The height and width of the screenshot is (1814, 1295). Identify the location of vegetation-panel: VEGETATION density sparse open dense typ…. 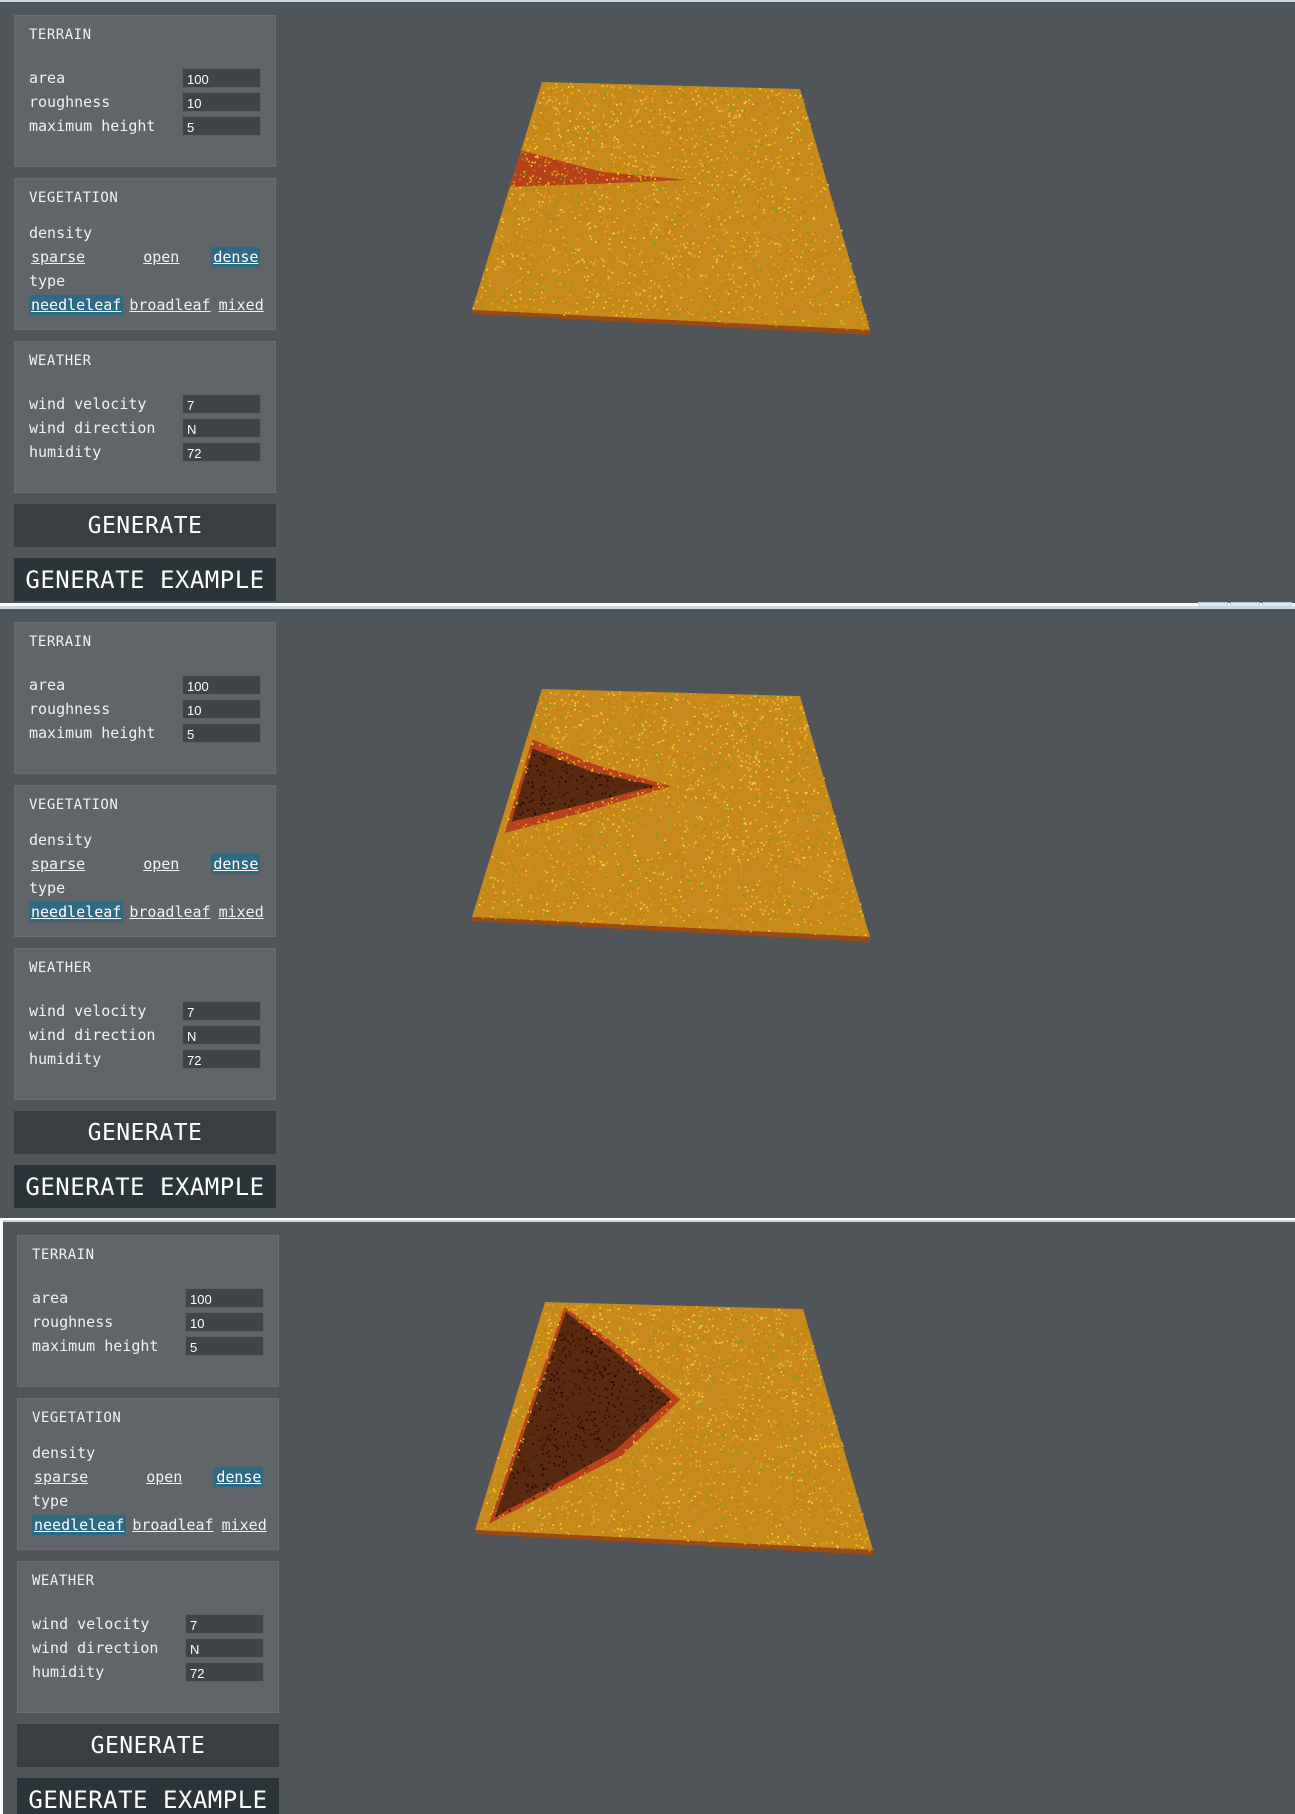
(145, 861).